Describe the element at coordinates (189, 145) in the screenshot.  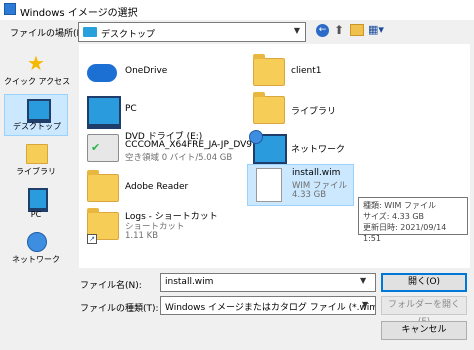
I see `file-volume-label: CCCOMA_X64FRE_JA-JP_DV9` at that location.